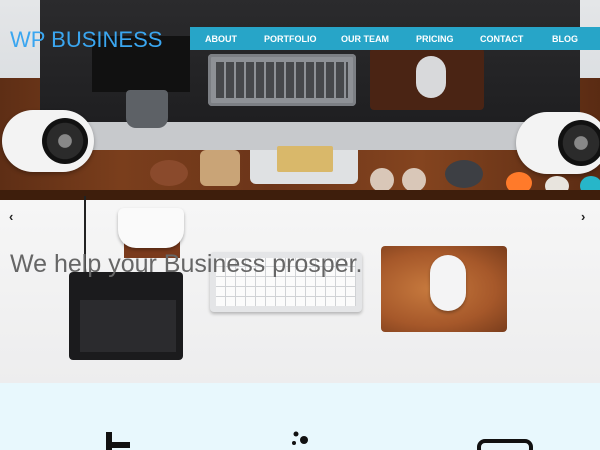 The height and width of the screenshot is (450, 600). Describe the element at coordinates (290, 39) in the screenshot. I see `nav-item-portfolio: PORTFOLIO` at that location.